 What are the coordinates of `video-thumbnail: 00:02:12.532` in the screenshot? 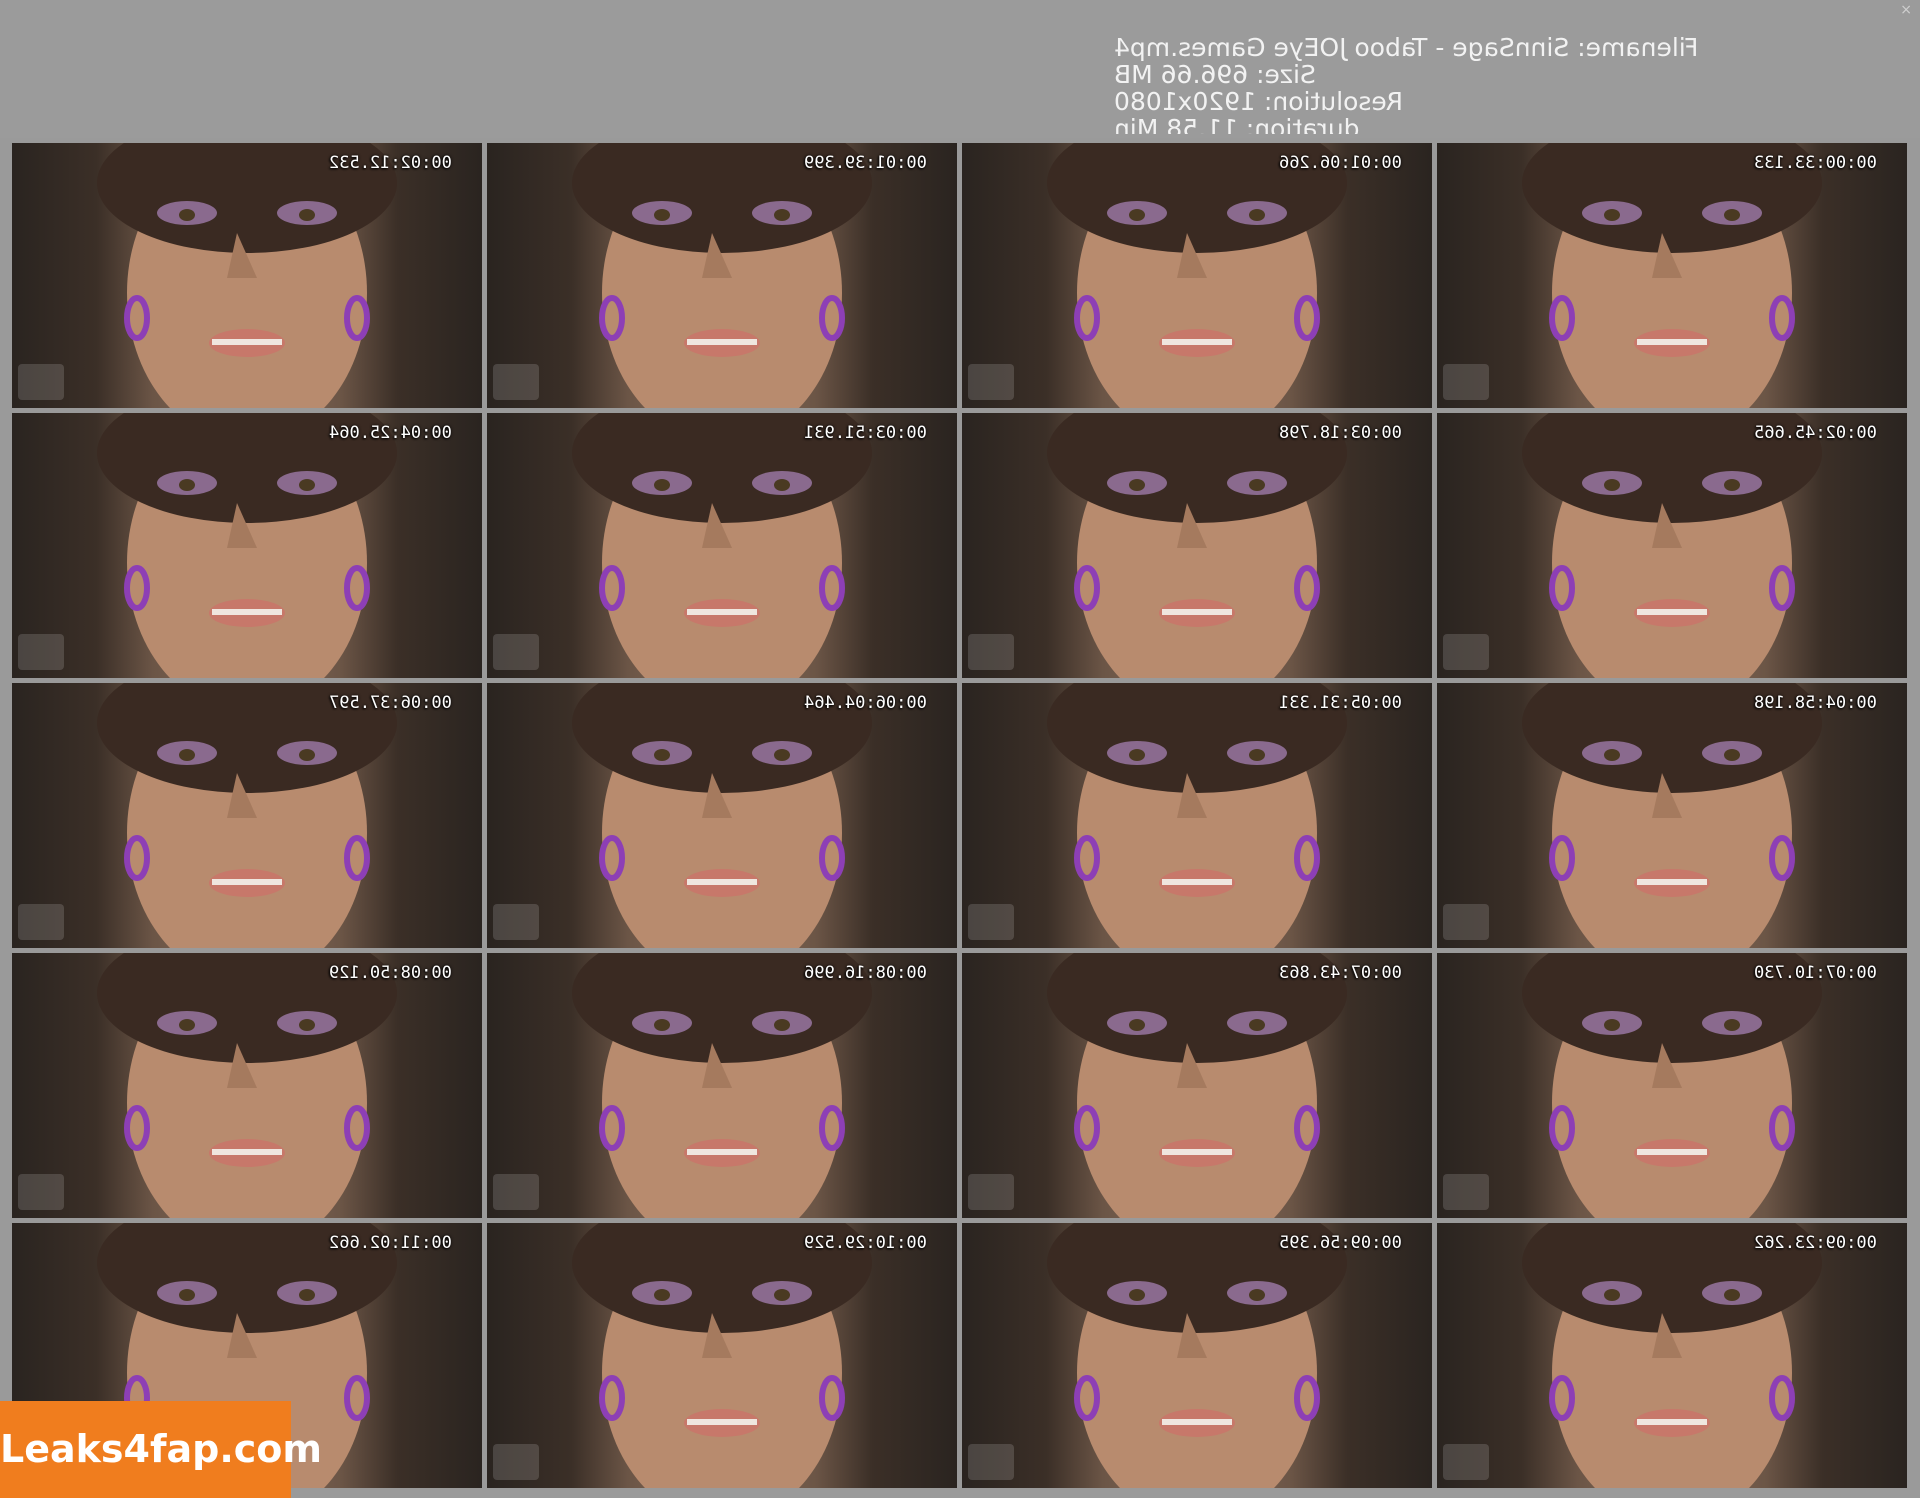 It's located at (247, 275).